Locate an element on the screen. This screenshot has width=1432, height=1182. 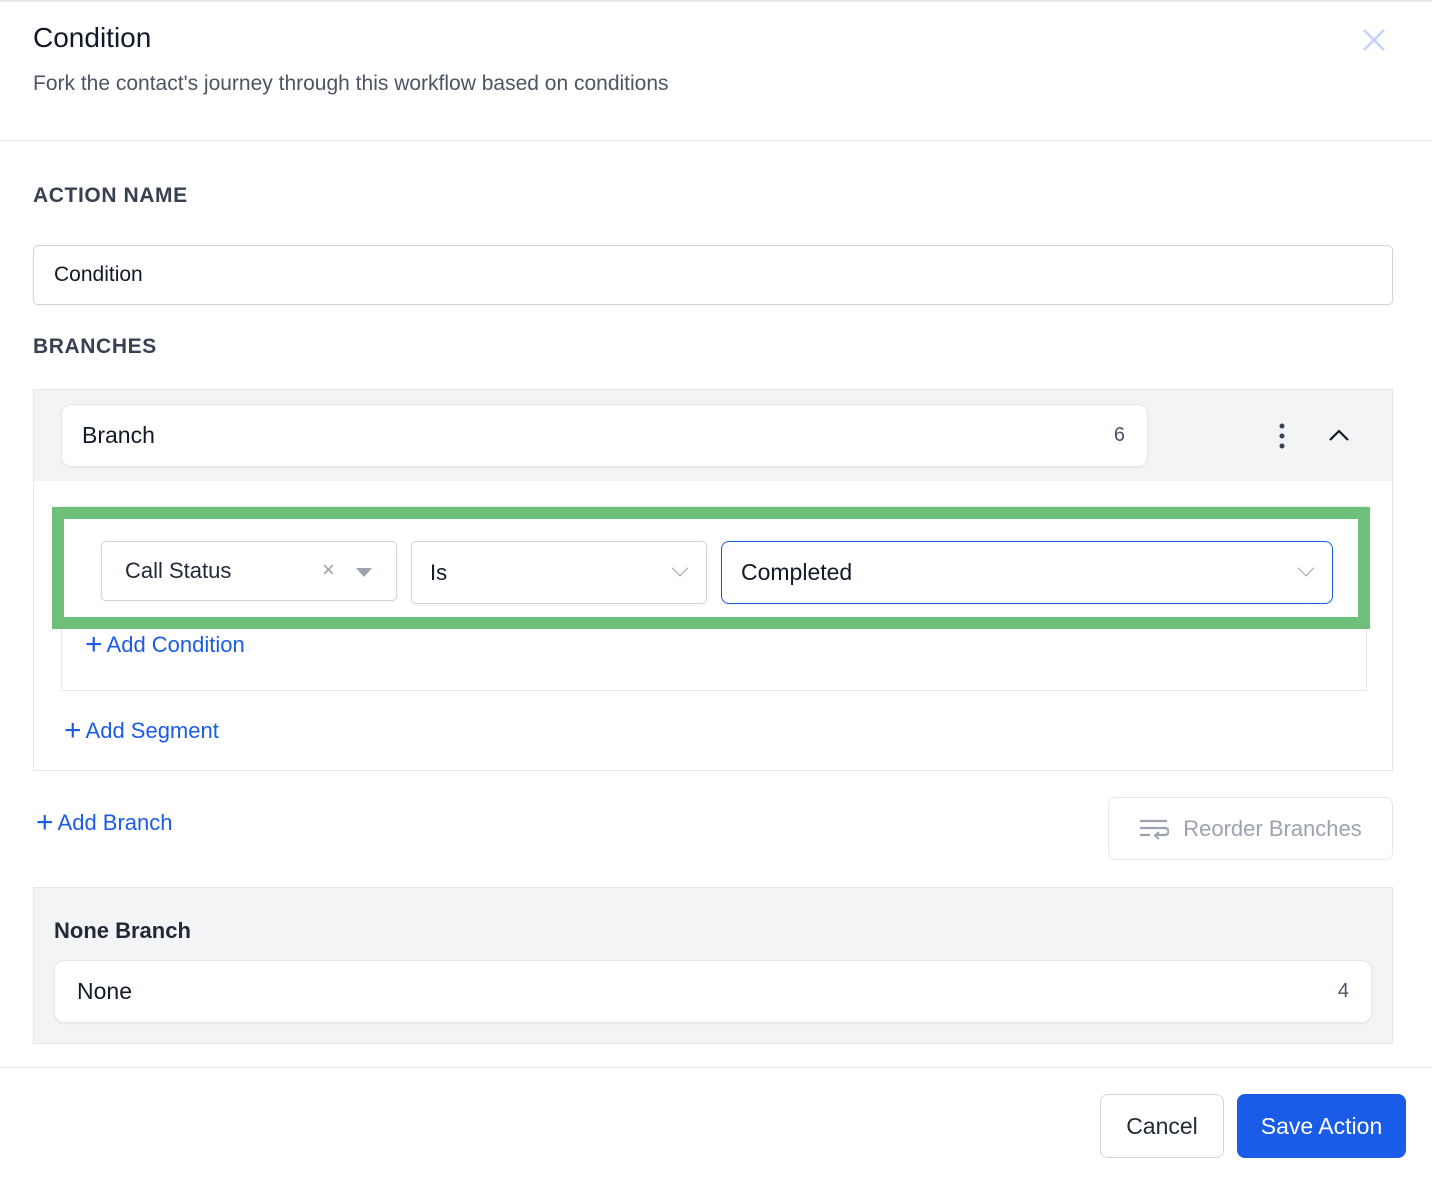
kebab-menu-icon is located at coordinates (1282, 436).